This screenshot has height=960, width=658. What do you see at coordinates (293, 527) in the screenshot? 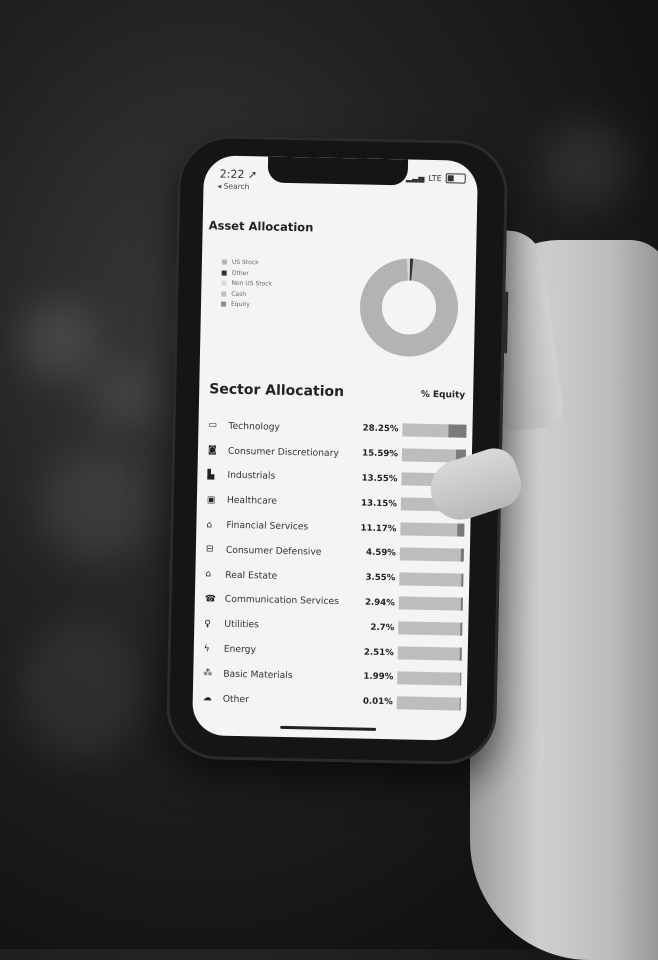
I see `sector-label: Financial Services` at bounding box center [293, 527].